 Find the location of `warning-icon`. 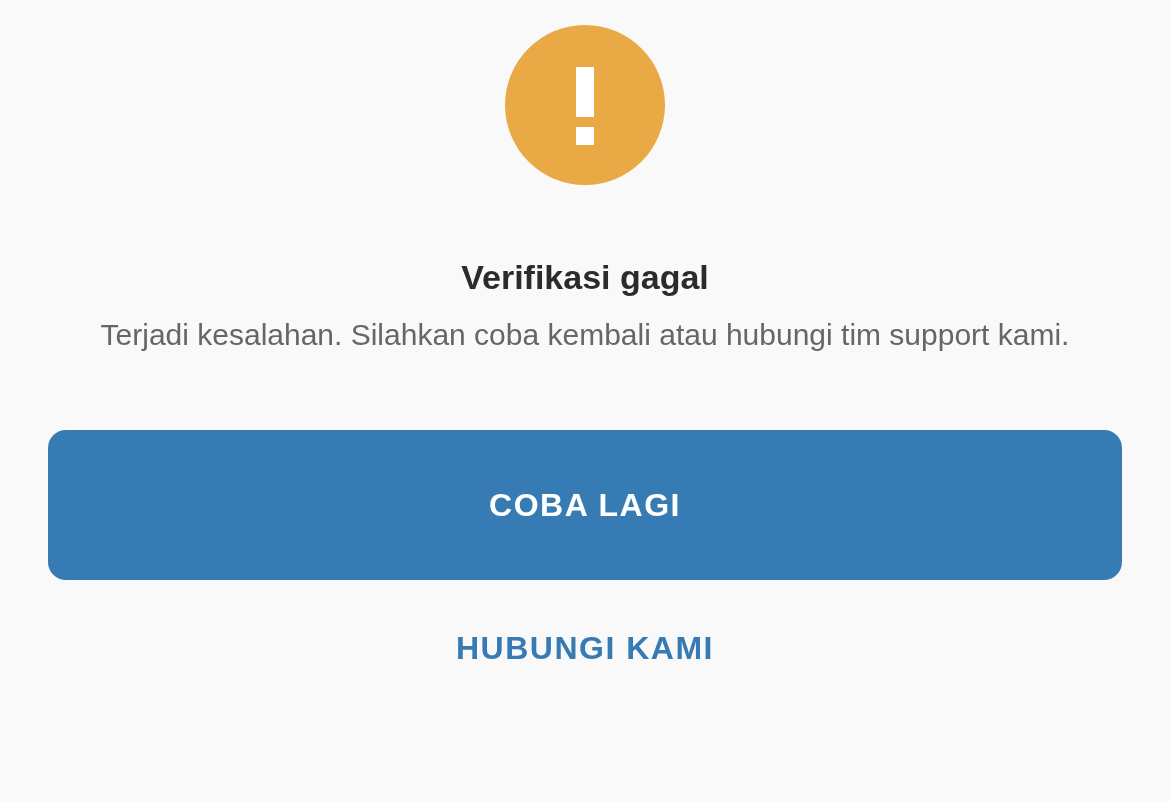

warning-icon is located at coordinates (585, 105).